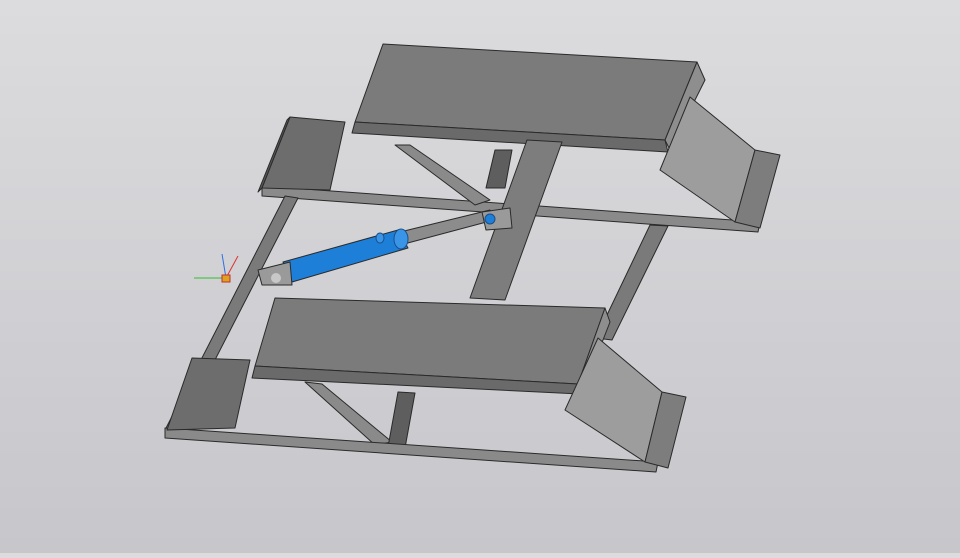 This screenshot has height=558, width=960. What do you see at coordinates (447, 227) in the screenshot?
I see `cylinder-rod` at bounding box center [447, 227].